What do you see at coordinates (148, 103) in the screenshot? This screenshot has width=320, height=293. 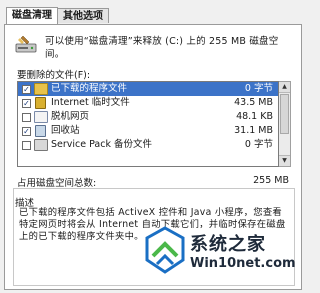 I see `file-row-internet-temp: ✓ Internet 临时文件 43.5 MB` at bounding box center [148, 103].